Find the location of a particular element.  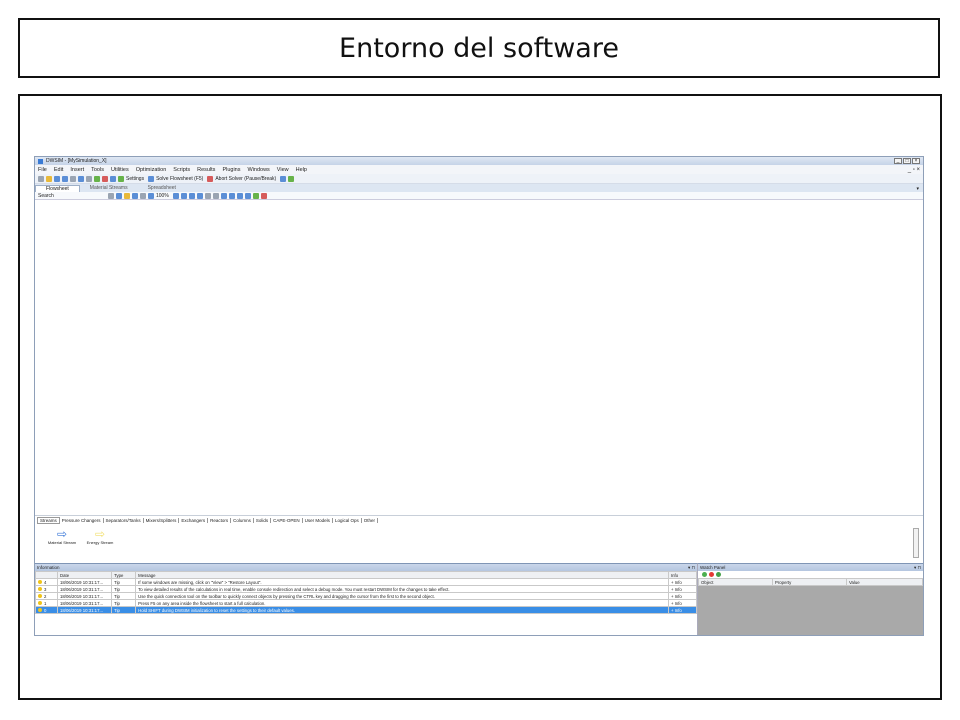

palette-tab-columns: Columns is located at coordinates (242, 520).